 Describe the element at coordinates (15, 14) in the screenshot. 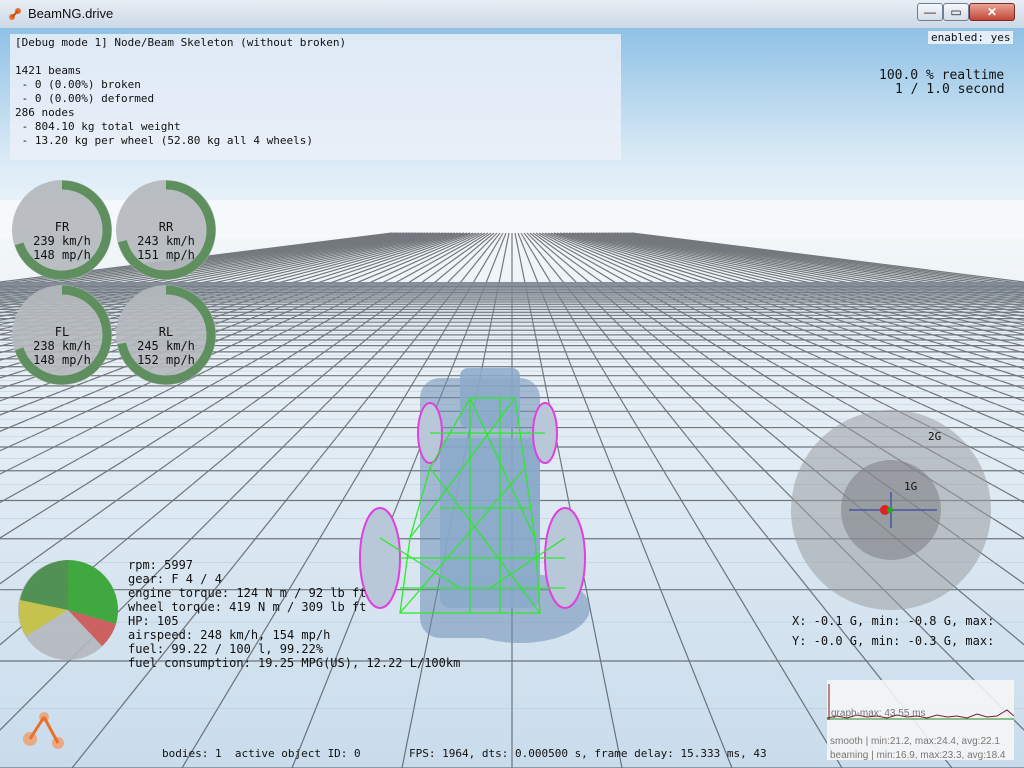

I see `beamng-app-icon` at that location.